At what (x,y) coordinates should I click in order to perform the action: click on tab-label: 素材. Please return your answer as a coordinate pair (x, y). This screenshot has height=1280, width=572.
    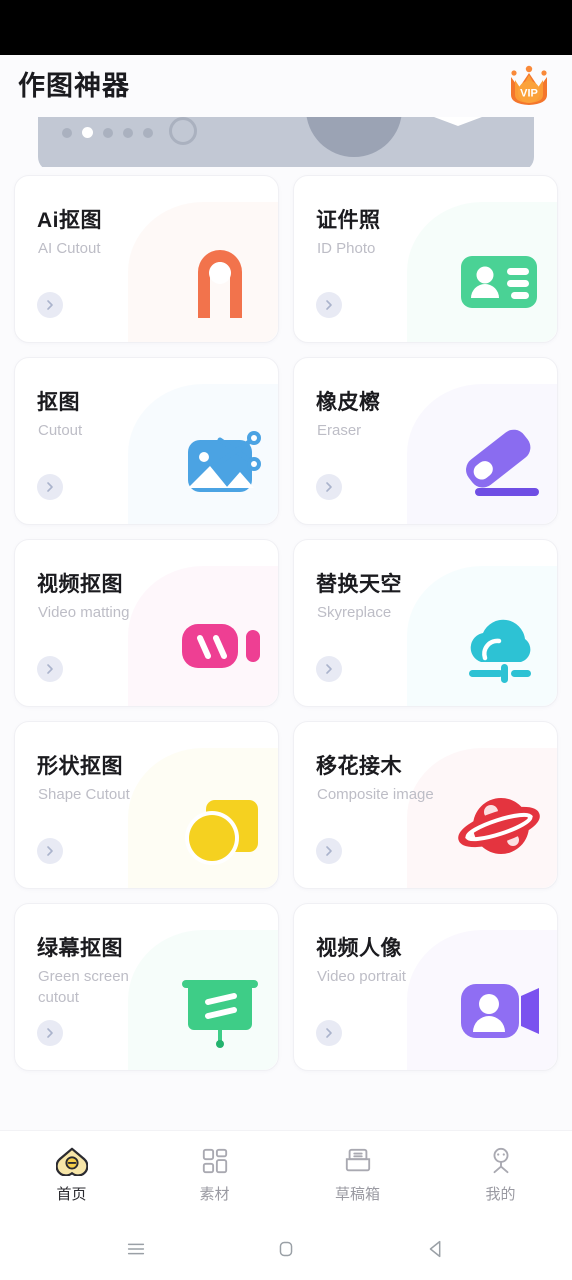
    Looking at the image, I should click on (214, 1194).